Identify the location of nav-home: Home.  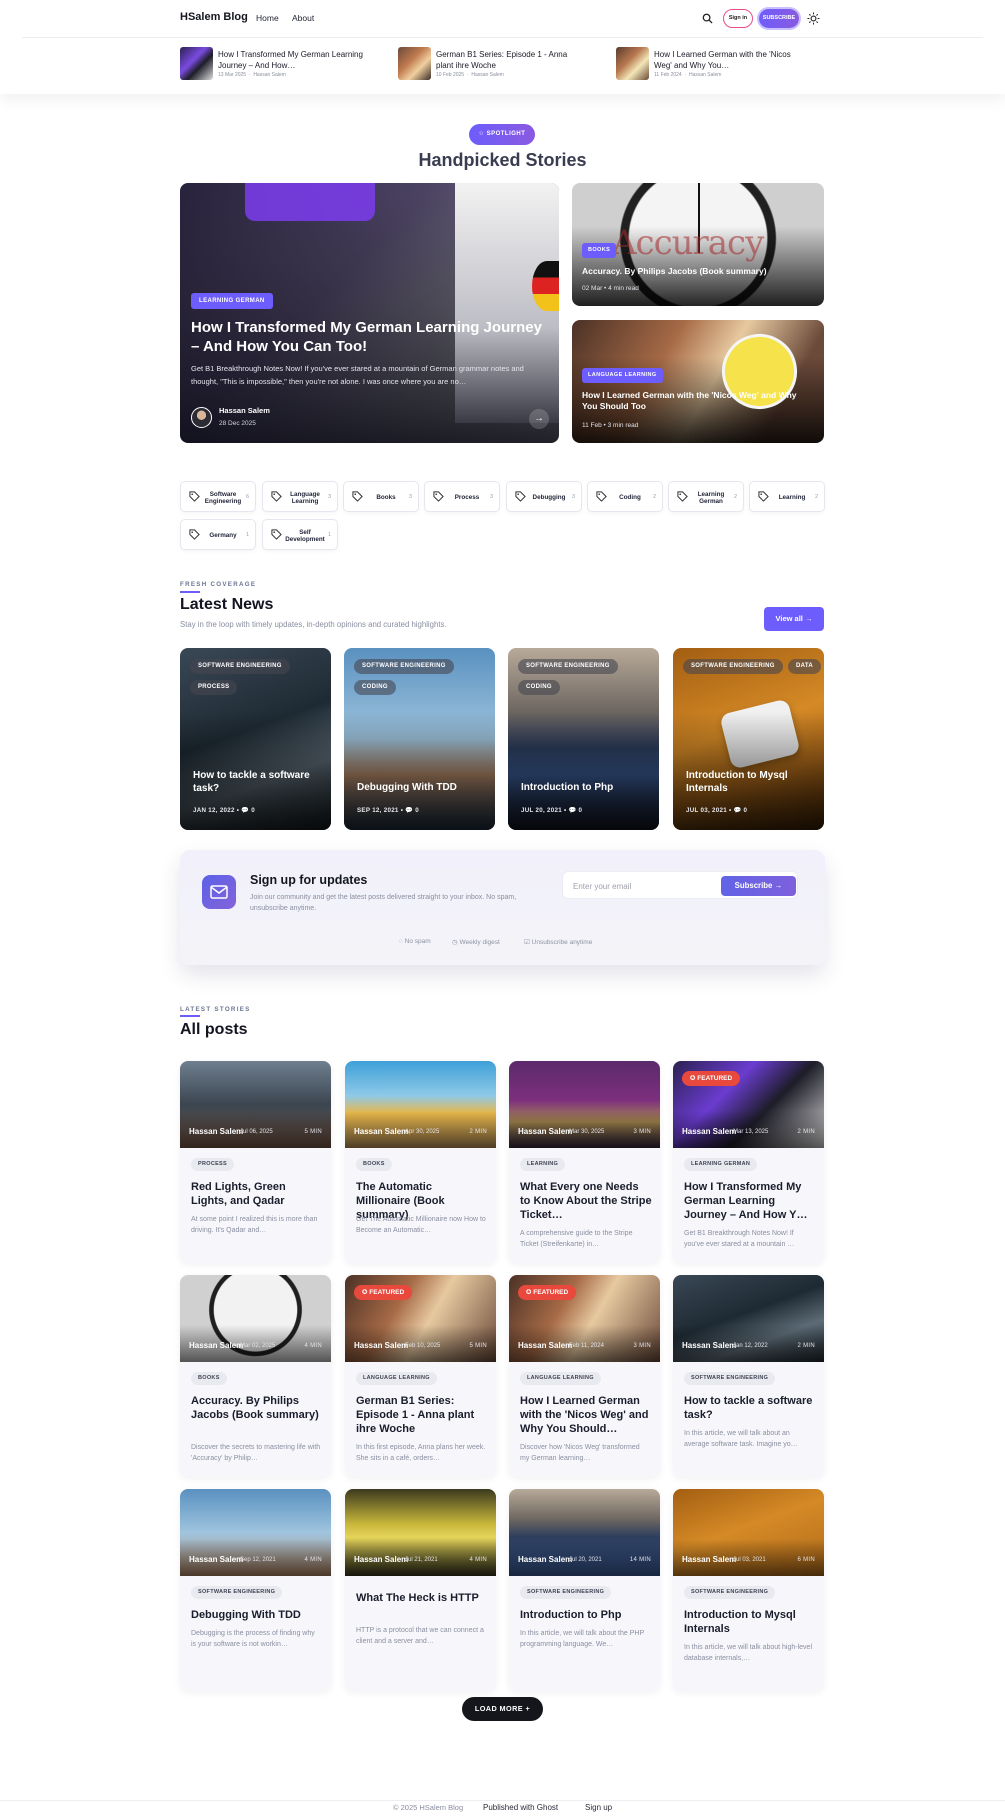
(267, 18).